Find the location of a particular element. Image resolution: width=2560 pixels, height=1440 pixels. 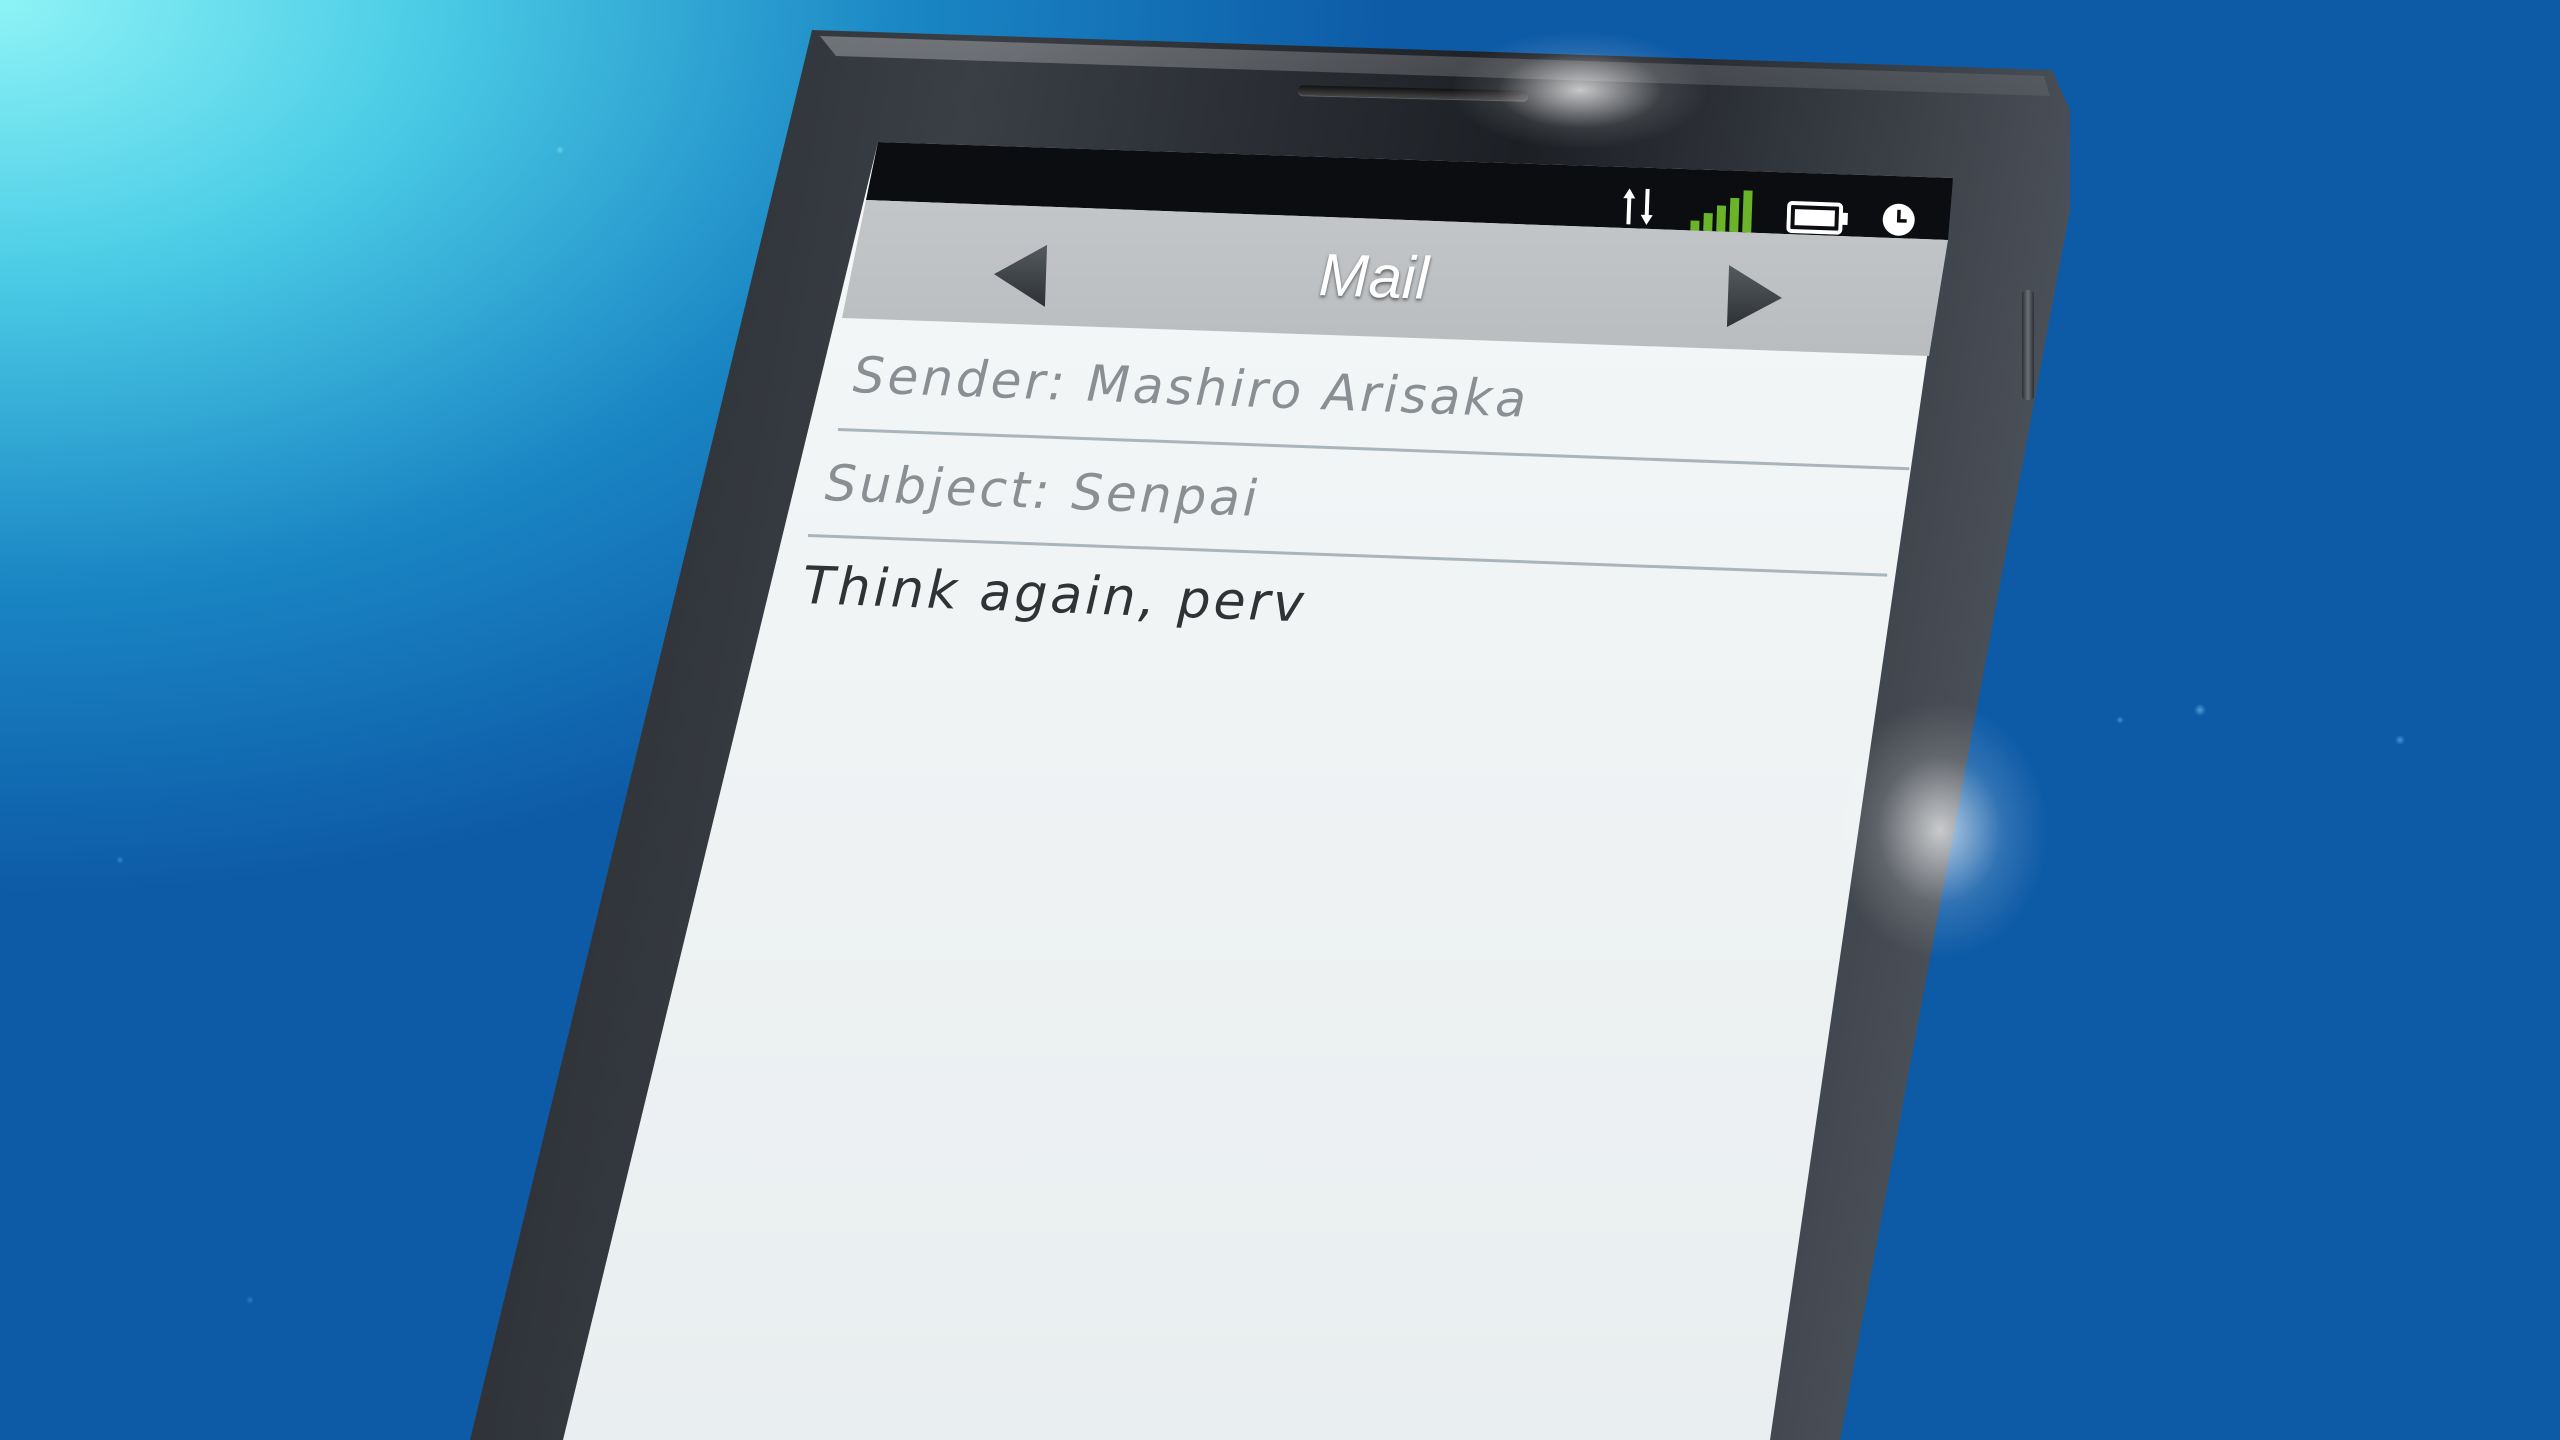

triangle-left-icon is located at coordinates (1020, 275).